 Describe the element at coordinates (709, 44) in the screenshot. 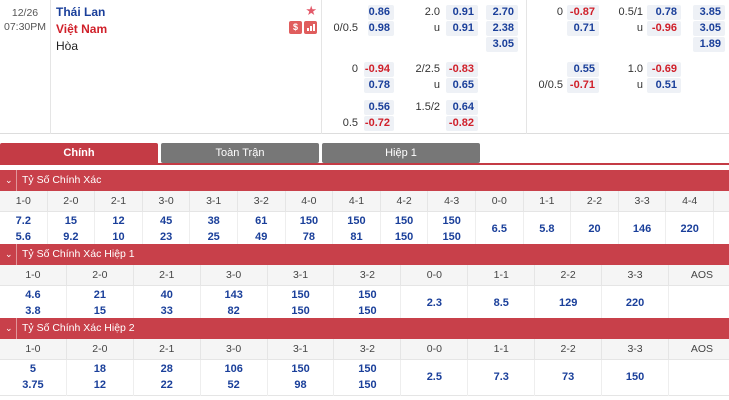

I see `fh-1x2-draw-odds: 1.89` at that location.